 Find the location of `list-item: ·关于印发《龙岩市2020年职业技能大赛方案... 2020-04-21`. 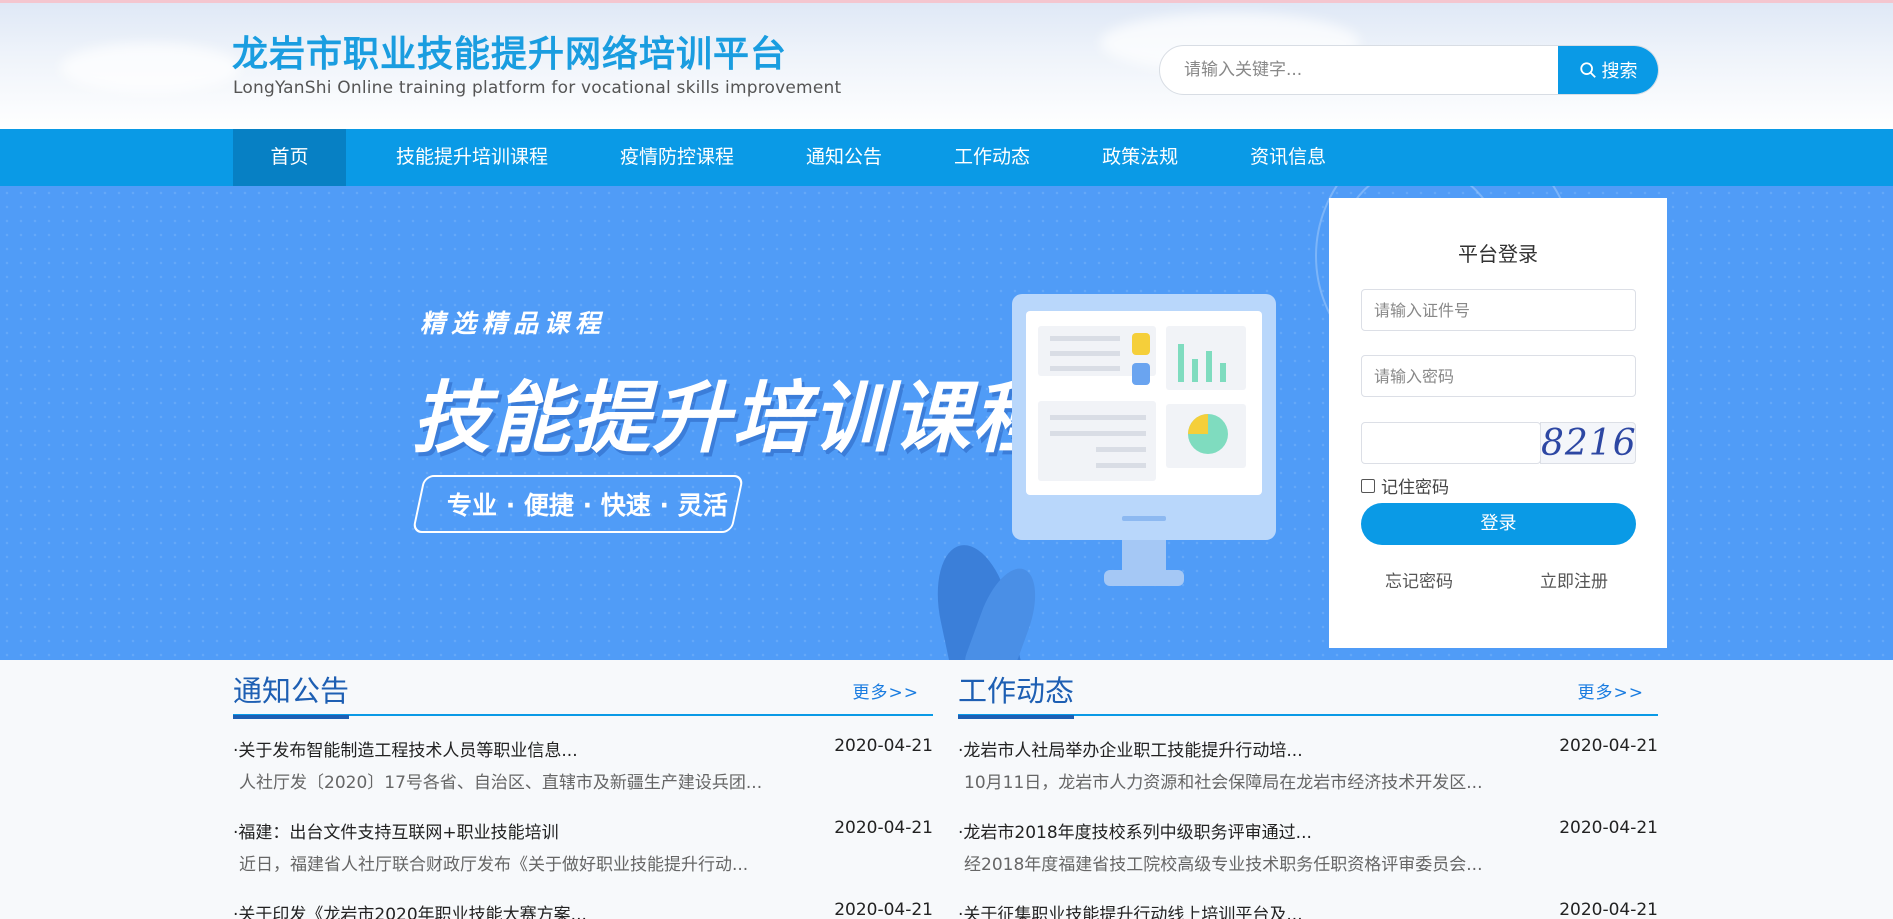

list-item: ·关于印发《龙岩市2020年职业技能大赛方案... 2020-04-21 is located at coordinates (583, 899).